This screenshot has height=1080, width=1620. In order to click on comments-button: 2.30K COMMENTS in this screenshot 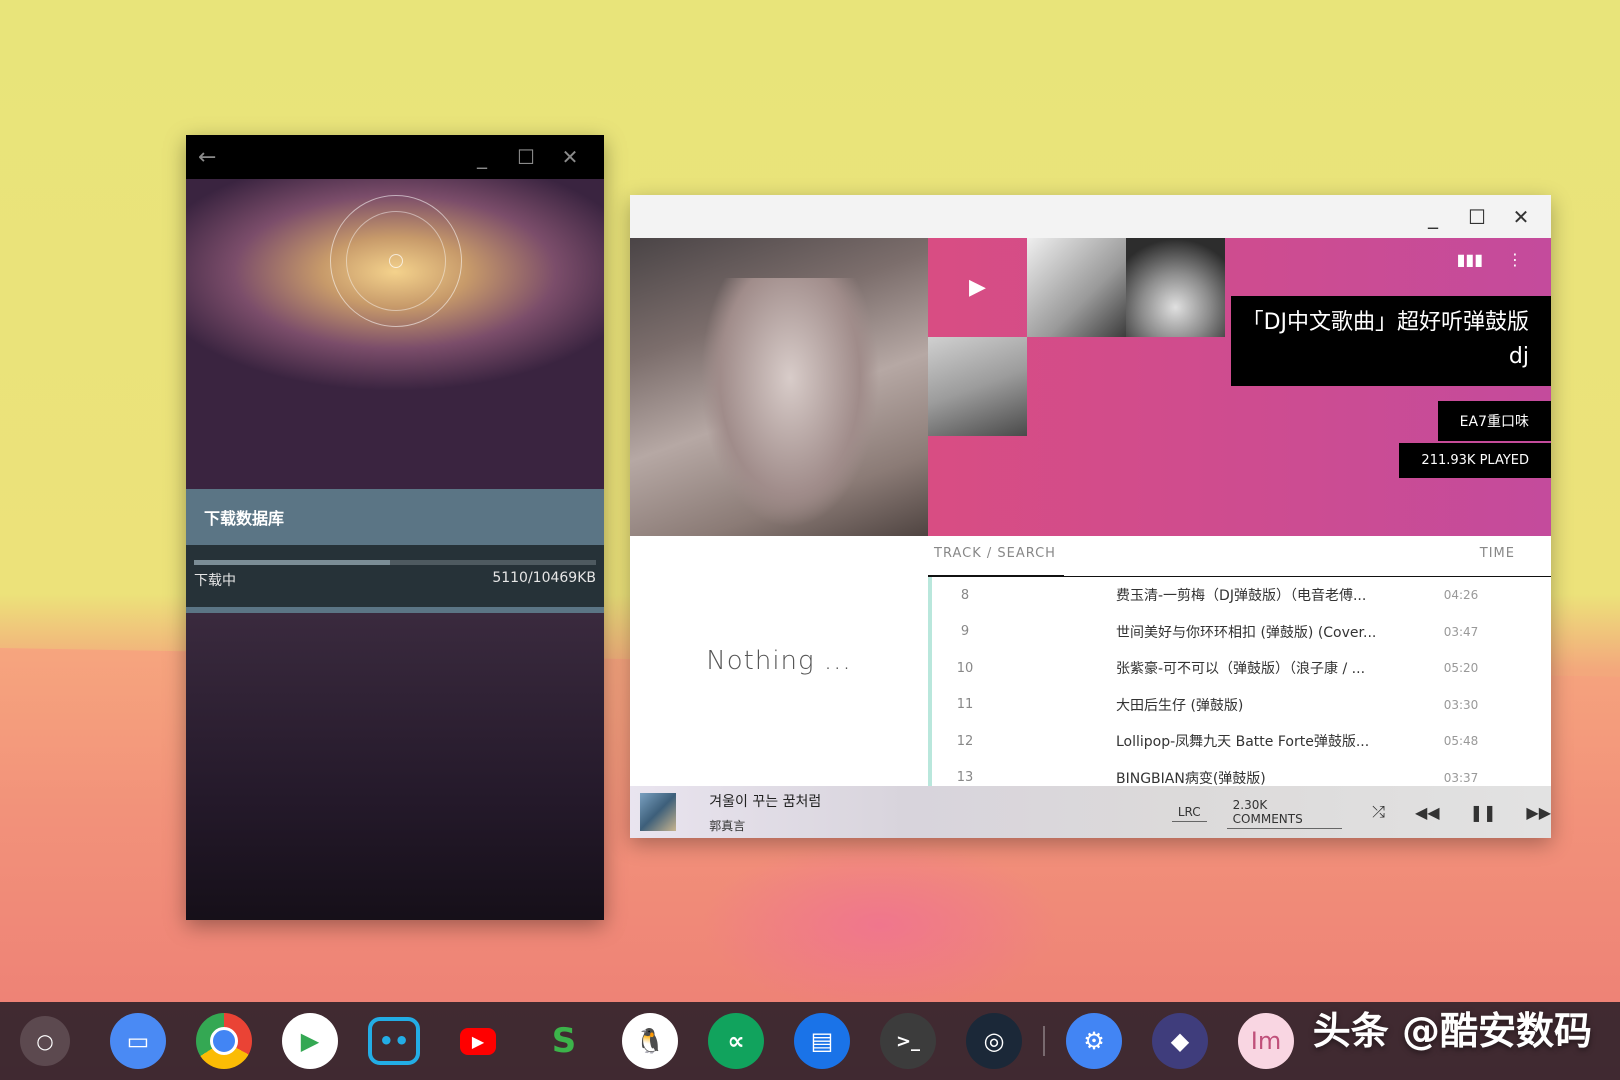, I will do `click(1284, 812)`.